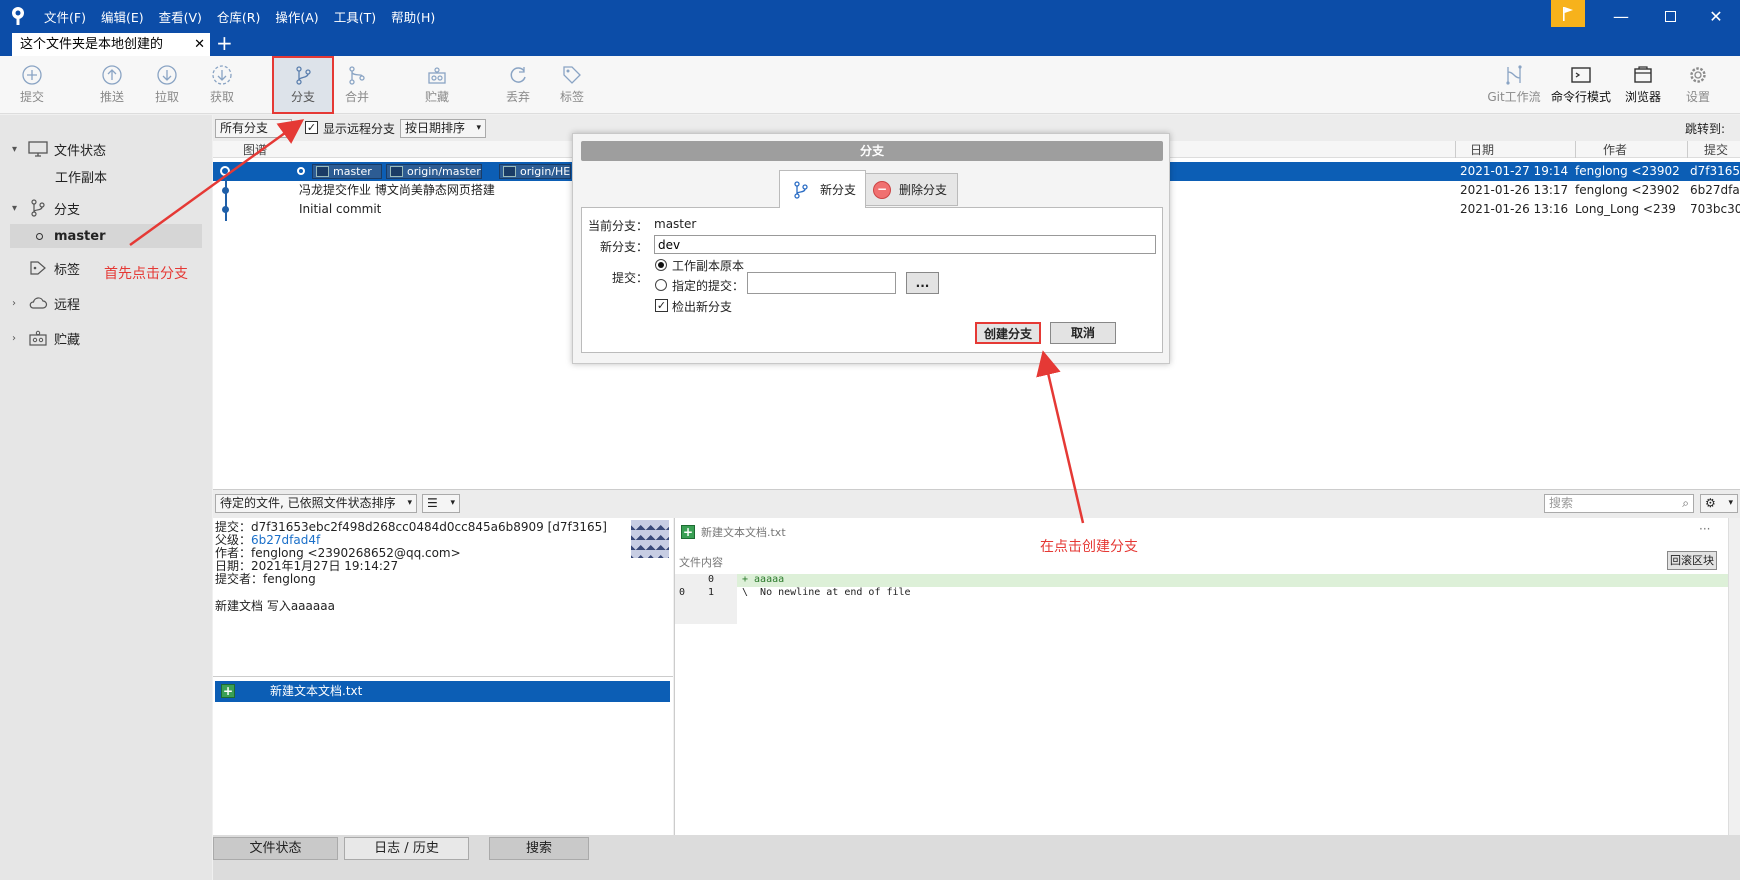 This screenshot has width=1740, height=880. I want to click on view-mode-dropdown: ☰ ▾, so click(441, 503).